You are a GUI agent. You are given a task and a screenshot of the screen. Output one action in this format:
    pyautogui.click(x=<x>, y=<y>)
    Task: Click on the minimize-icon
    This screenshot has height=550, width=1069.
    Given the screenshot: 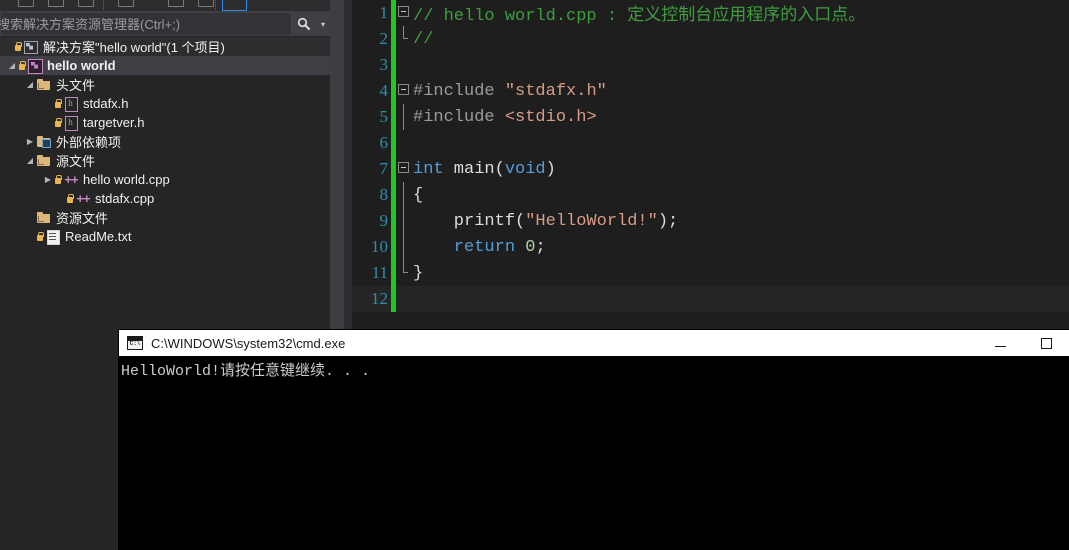 What is the action you would take?
    pyautogui.click(x=1000, y=346)
    